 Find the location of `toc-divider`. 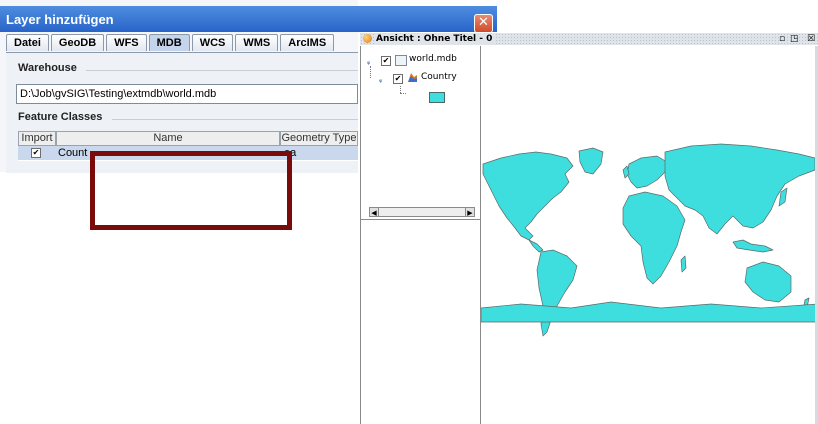

toc-divider is located at coordinates (420, 219).